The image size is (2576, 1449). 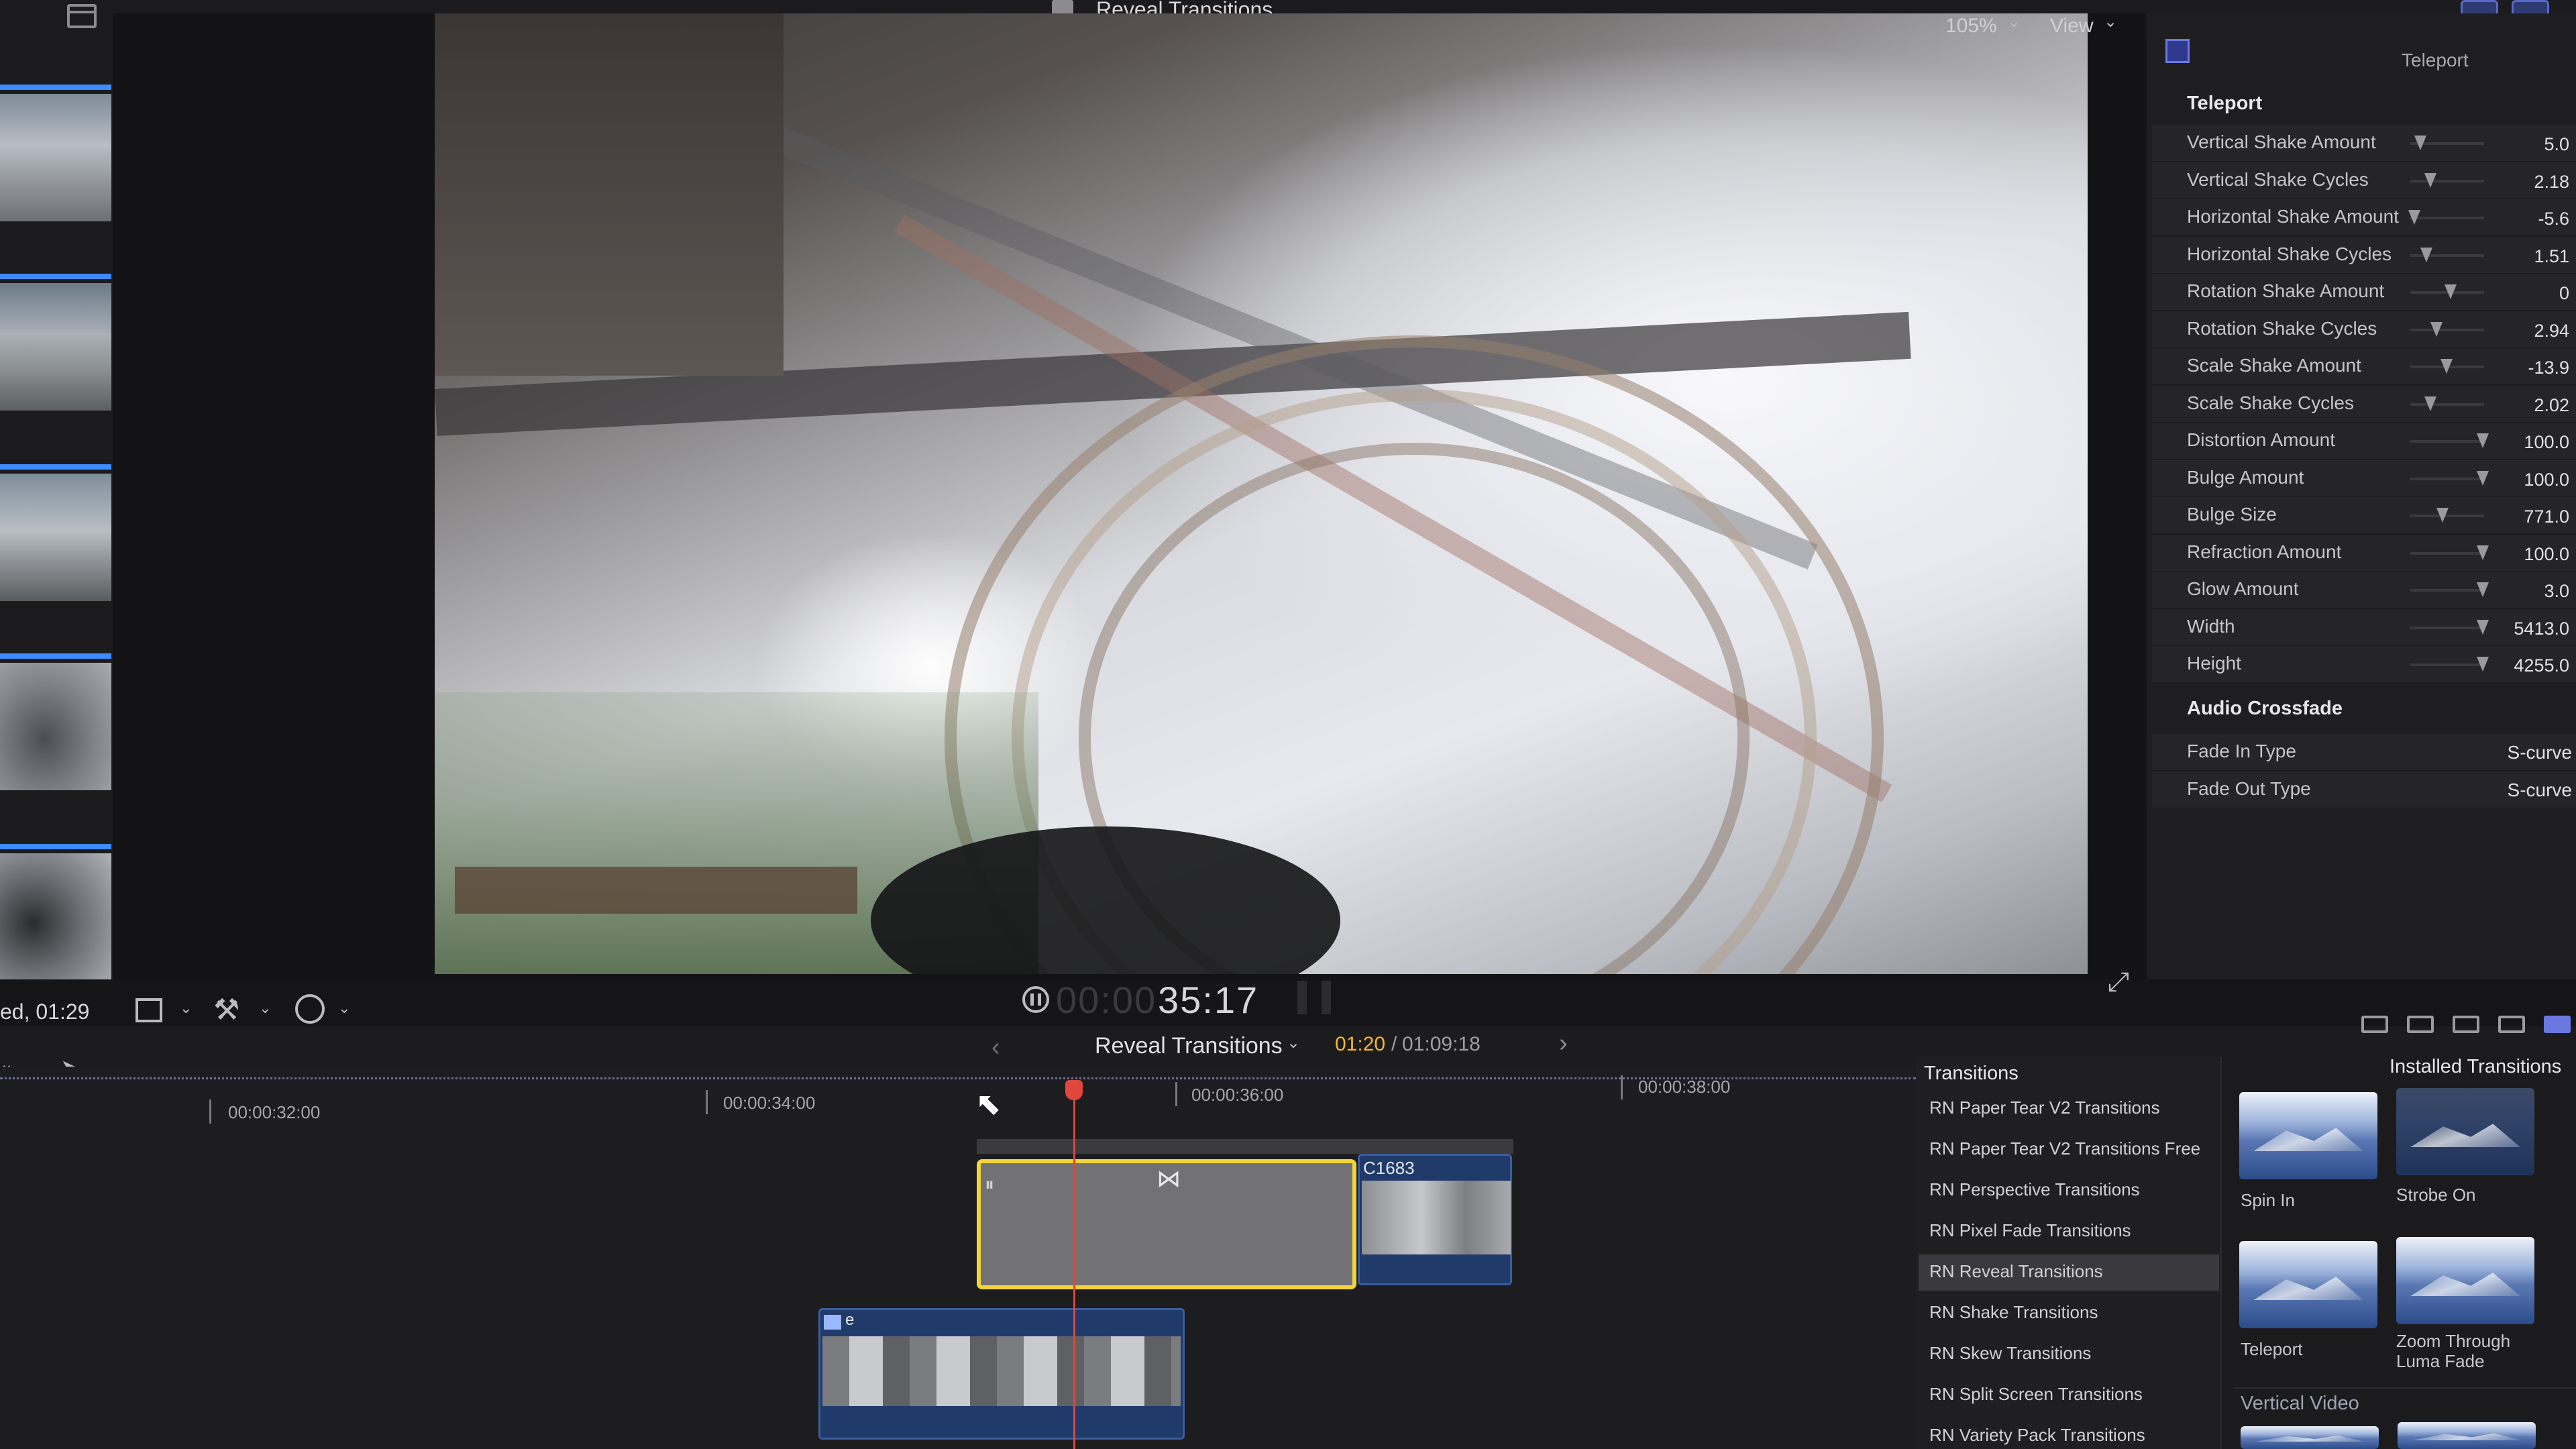 What do you see at coordinates (2465, 1280) in the screenshot?
I see `transition-thumbnail-zoom-through-luma-fade` at bounding box center [2465, 1280].